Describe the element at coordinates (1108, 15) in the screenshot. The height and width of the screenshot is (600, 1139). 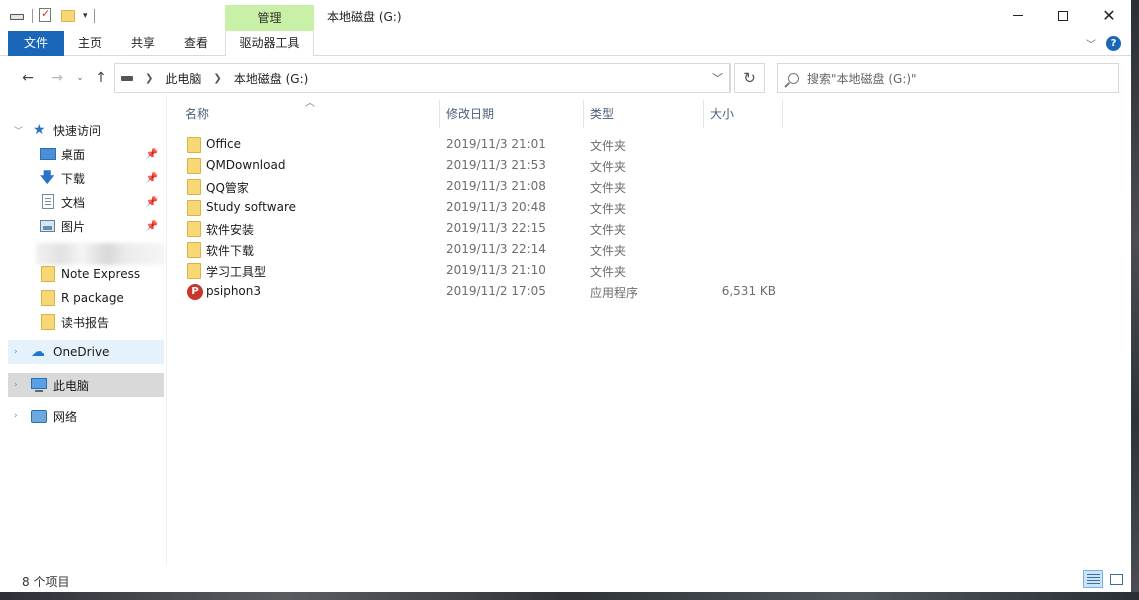
I see `close-button: ✕` at that location.